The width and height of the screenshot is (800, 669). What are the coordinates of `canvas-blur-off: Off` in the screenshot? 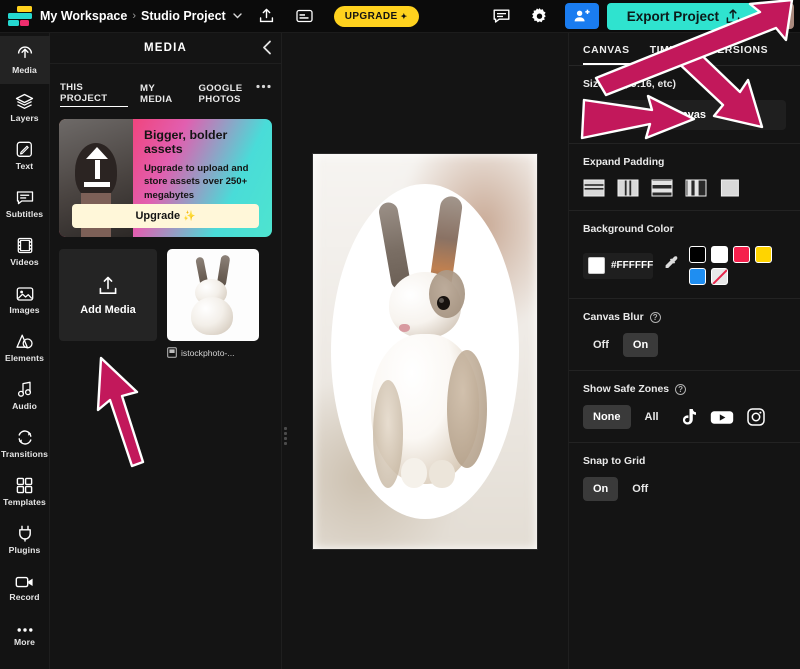 It's located at (601, 345).